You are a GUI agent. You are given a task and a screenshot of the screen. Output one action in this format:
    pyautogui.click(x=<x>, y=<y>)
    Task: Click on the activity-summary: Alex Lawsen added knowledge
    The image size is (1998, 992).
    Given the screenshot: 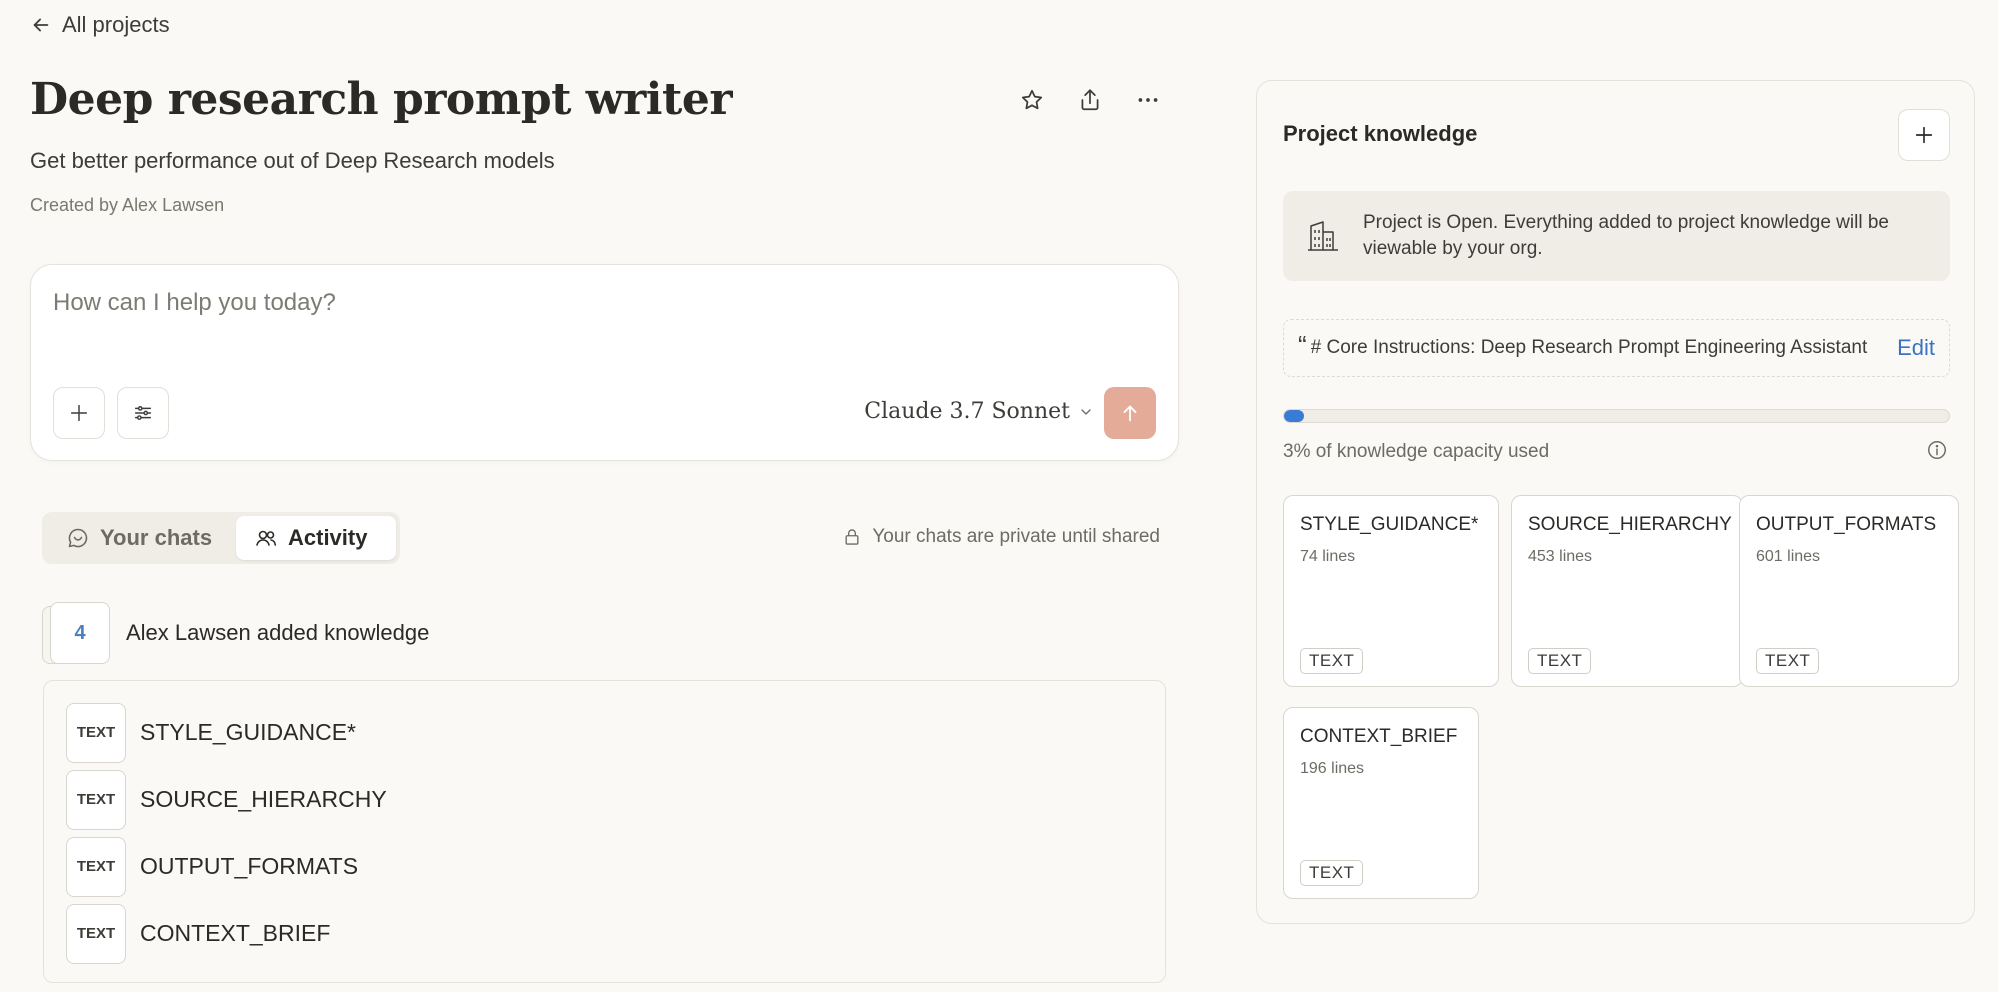 What is the action you would take?
    pyautogui.click(x=278, y=632)
    